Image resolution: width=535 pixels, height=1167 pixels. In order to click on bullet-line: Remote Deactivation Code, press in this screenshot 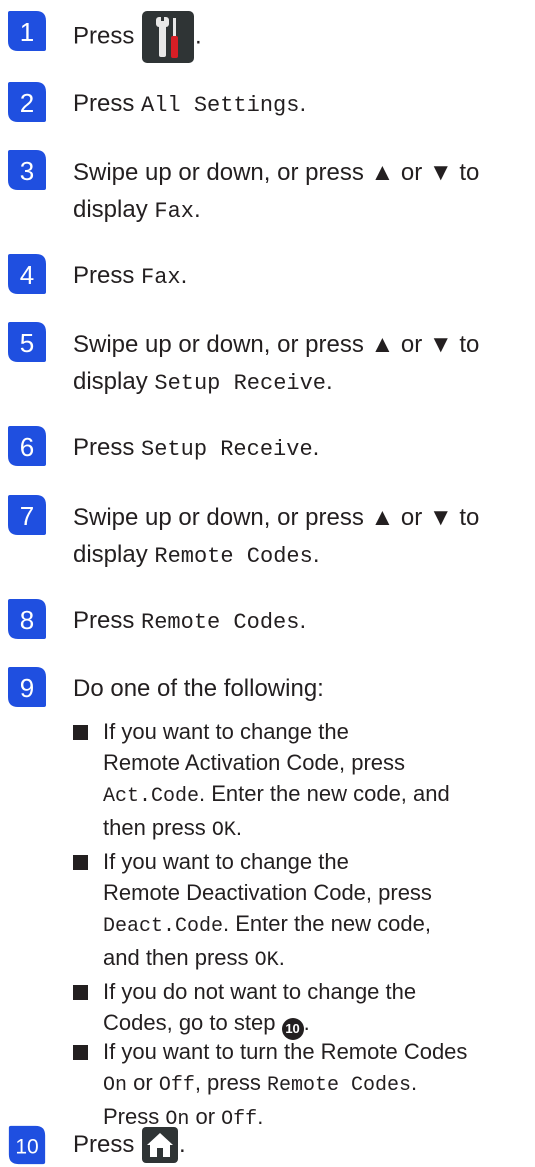, I will do `click(267, 892)`.